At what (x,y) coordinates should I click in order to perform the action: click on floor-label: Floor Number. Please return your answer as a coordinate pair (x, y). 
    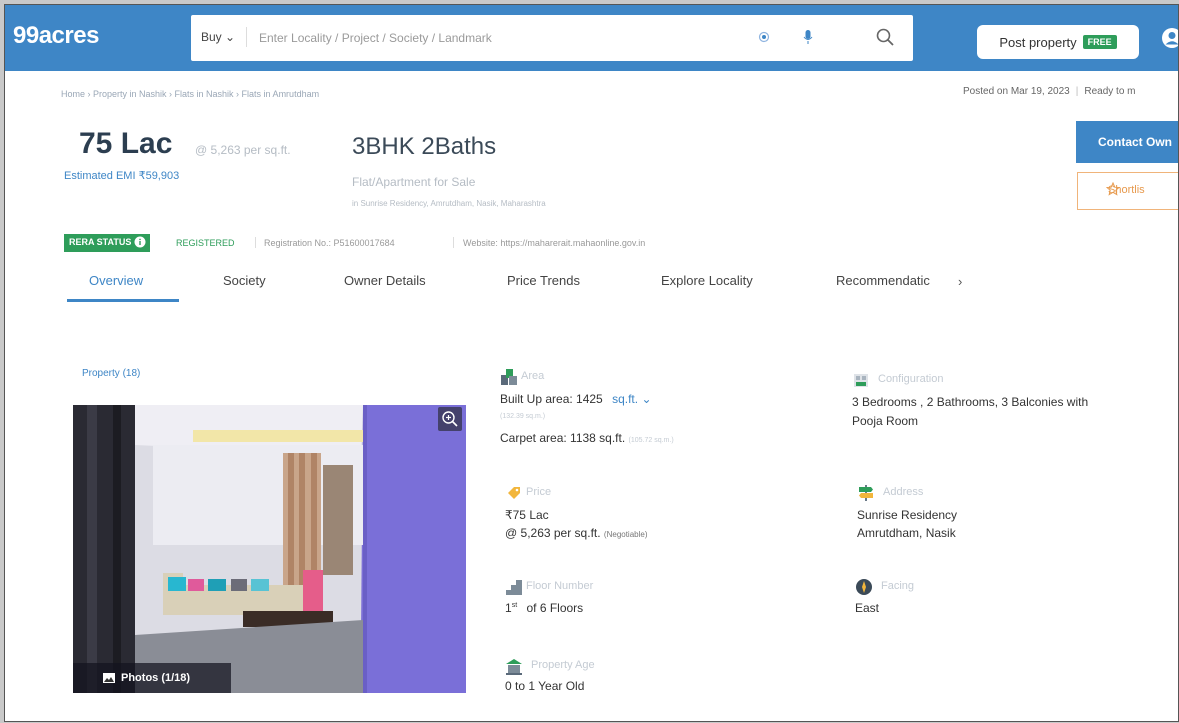
    Looking at the image, I should click on (560, 586).